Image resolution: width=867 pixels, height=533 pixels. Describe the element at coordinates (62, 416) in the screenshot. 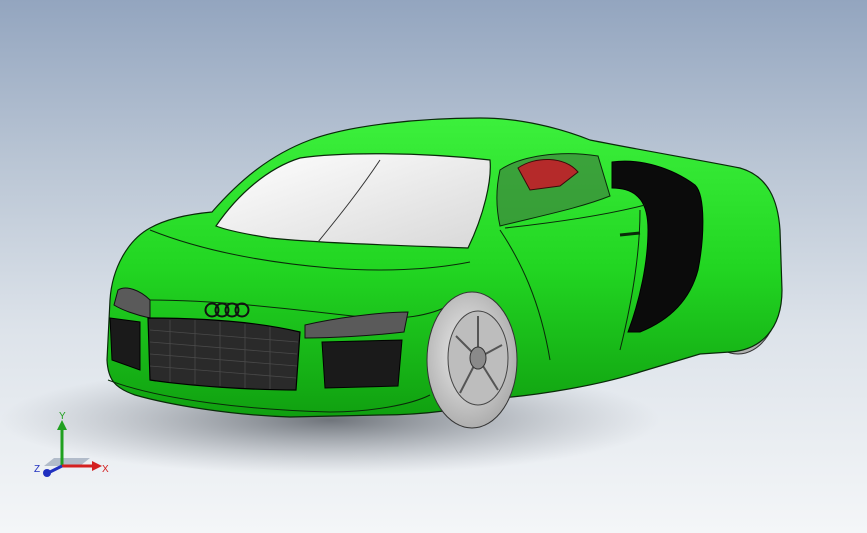

I see `y-axis-label: Y` at that location.